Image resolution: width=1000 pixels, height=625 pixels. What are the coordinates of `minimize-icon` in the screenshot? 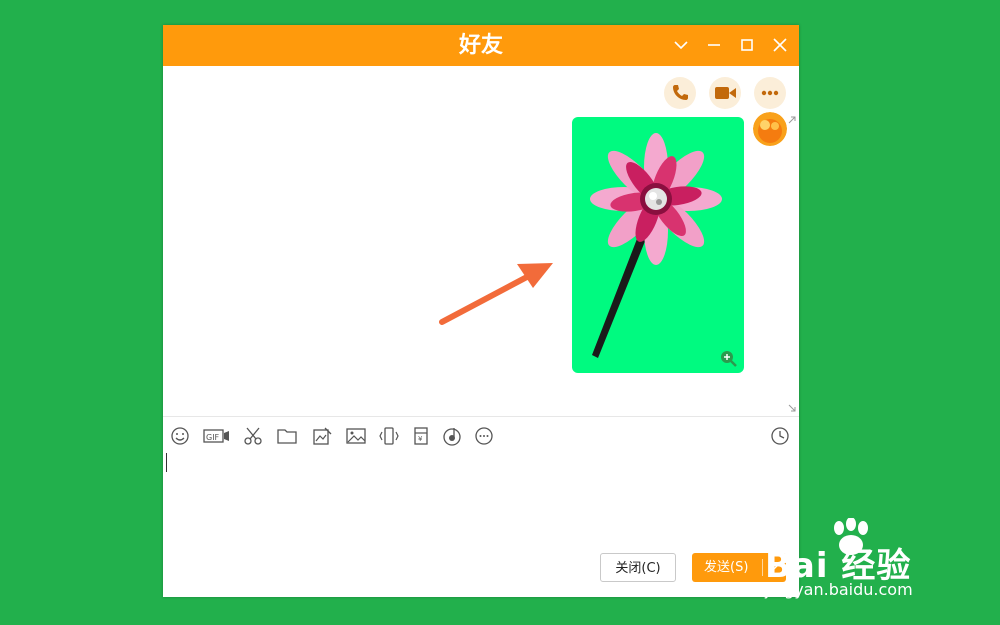 It's located at (714, 45).